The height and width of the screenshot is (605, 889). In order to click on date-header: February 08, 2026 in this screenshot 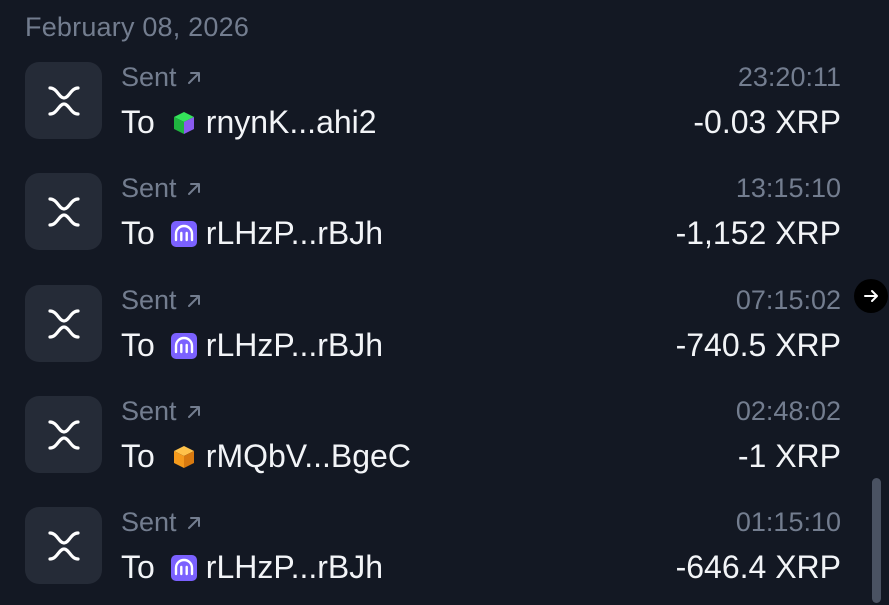, I will do `click(137, 27)`.